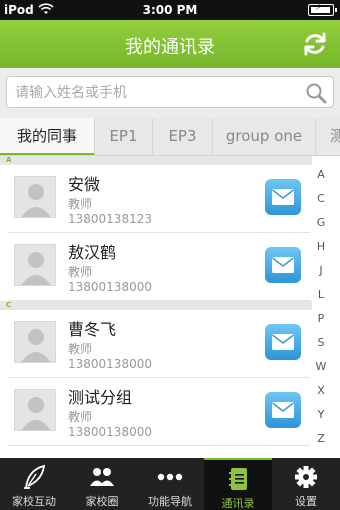  I want to click on index-letter: W, so click(321, 366).